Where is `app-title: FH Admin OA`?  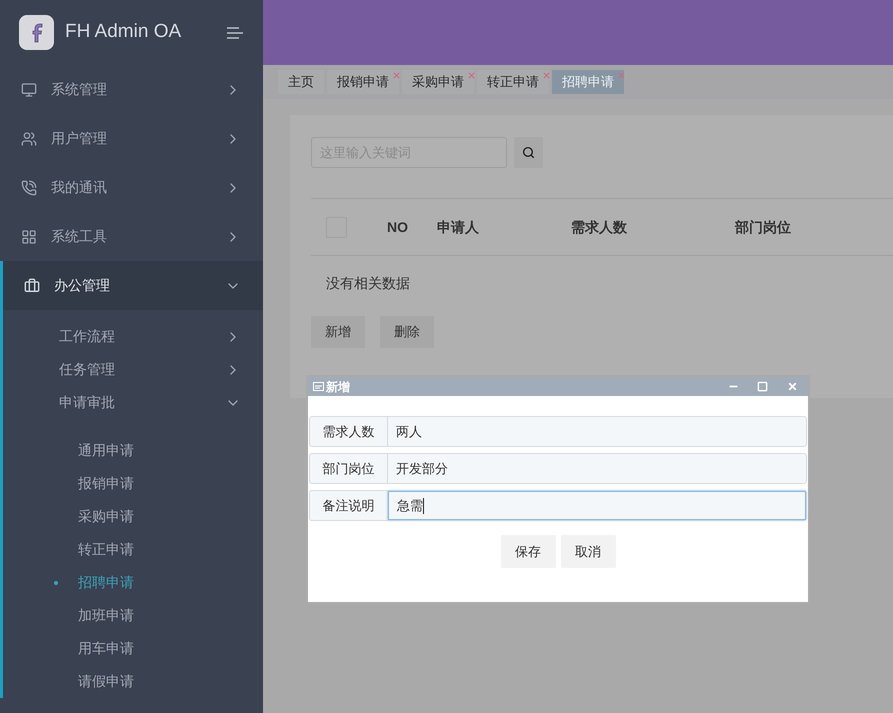 app-title: FH Admin OA is located at coordinates (123, 32).